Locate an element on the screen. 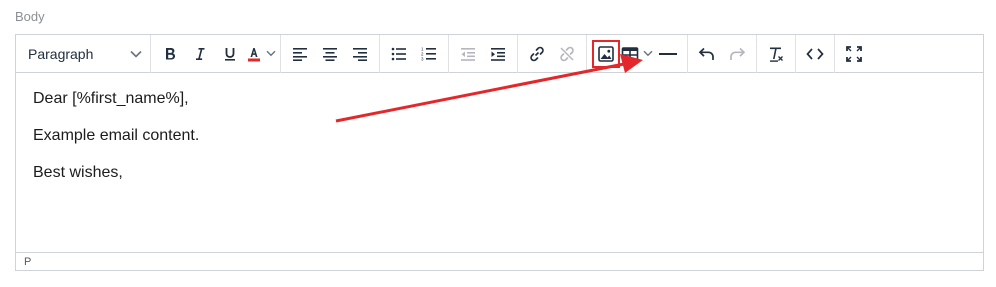  toolbar-group-lists: 123 is located at coordinates (414, 53).